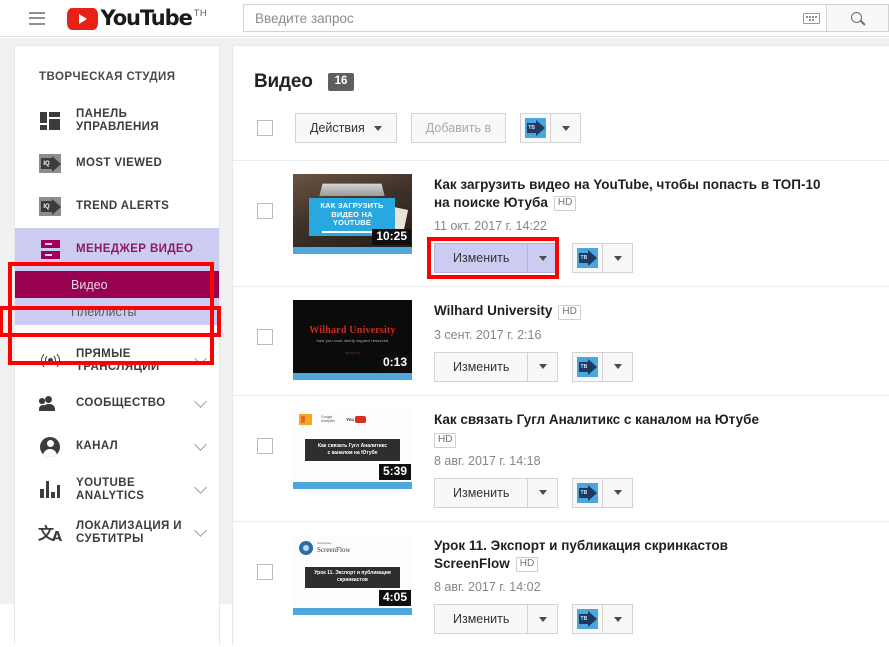  I want to click on creator-studio-title: ТВОРЧЕСКАЯ СТУДИЯ, so click(107, 77).